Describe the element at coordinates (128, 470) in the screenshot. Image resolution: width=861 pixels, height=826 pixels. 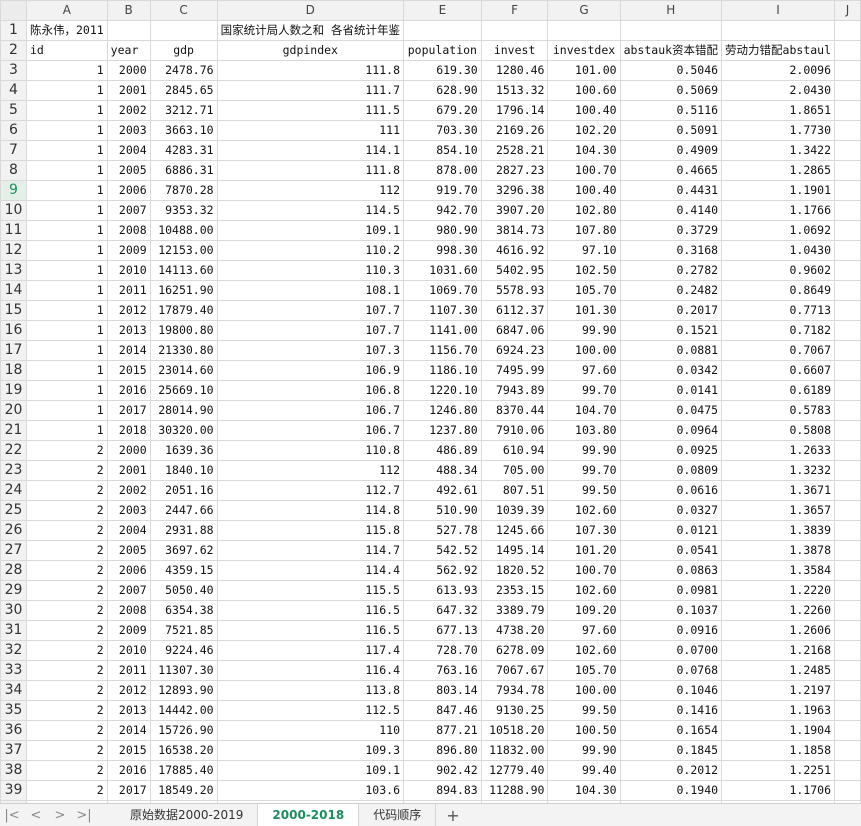
I see `table-cell-year: 2001` at that location.